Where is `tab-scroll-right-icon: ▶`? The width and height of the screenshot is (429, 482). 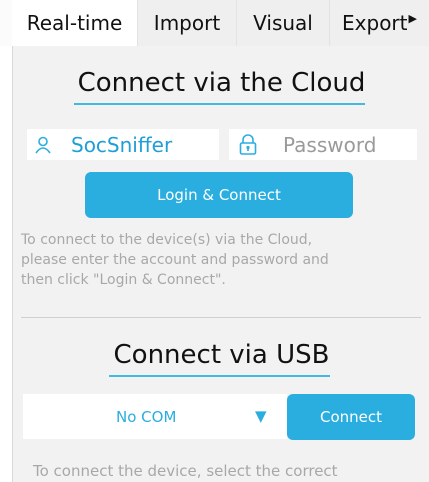 tab-scroll-right-icon: ▶ is located at coordinates (413, 18).